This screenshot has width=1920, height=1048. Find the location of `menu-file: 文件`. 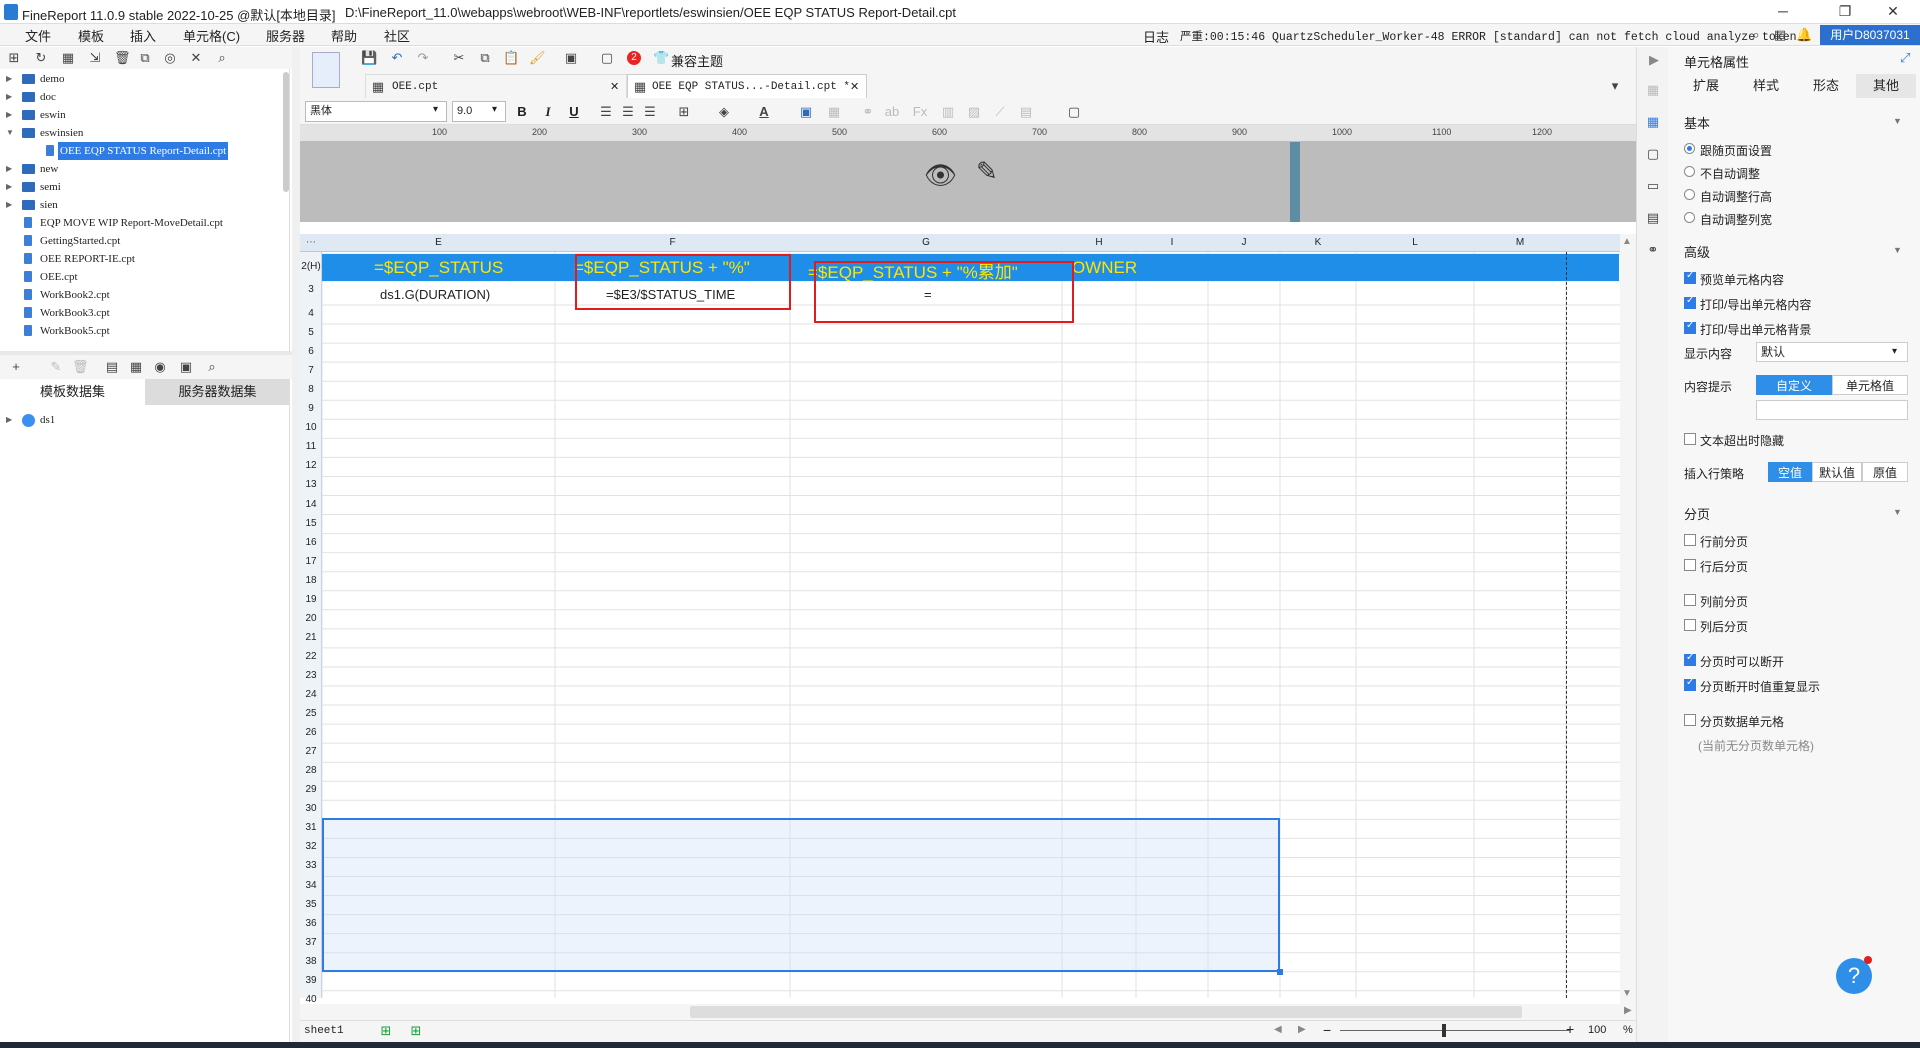

menu-file: 文件 is located at coordinates (38, 35).